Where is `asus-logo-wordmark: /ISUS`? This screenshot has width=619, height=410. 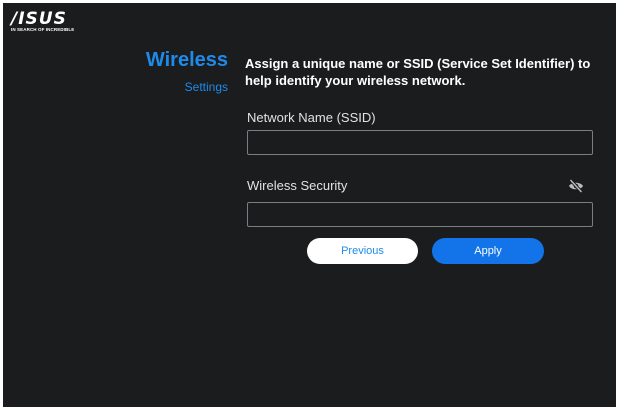
asus-logo-wordmark: /ISUS is located at coordinates (39, 19).